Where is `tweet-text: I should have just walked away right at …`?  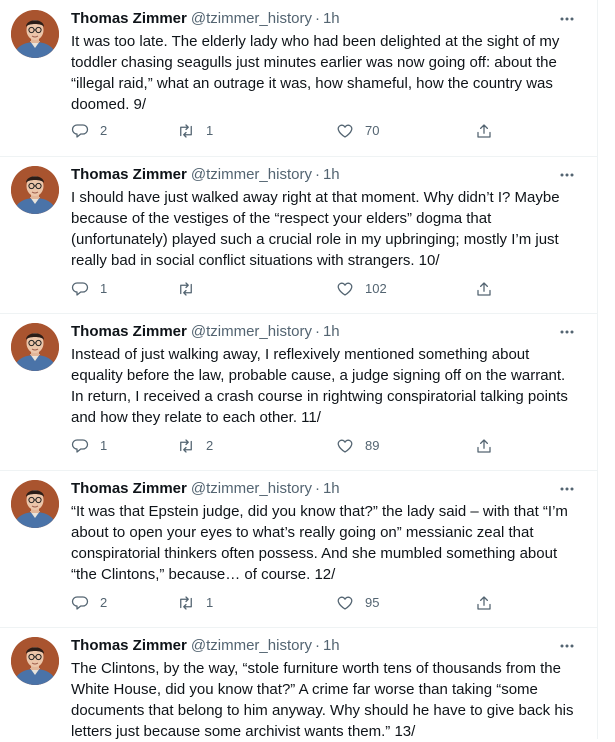 tweet-text: I should have just walked away right at … is located at coordinates (315, 229).